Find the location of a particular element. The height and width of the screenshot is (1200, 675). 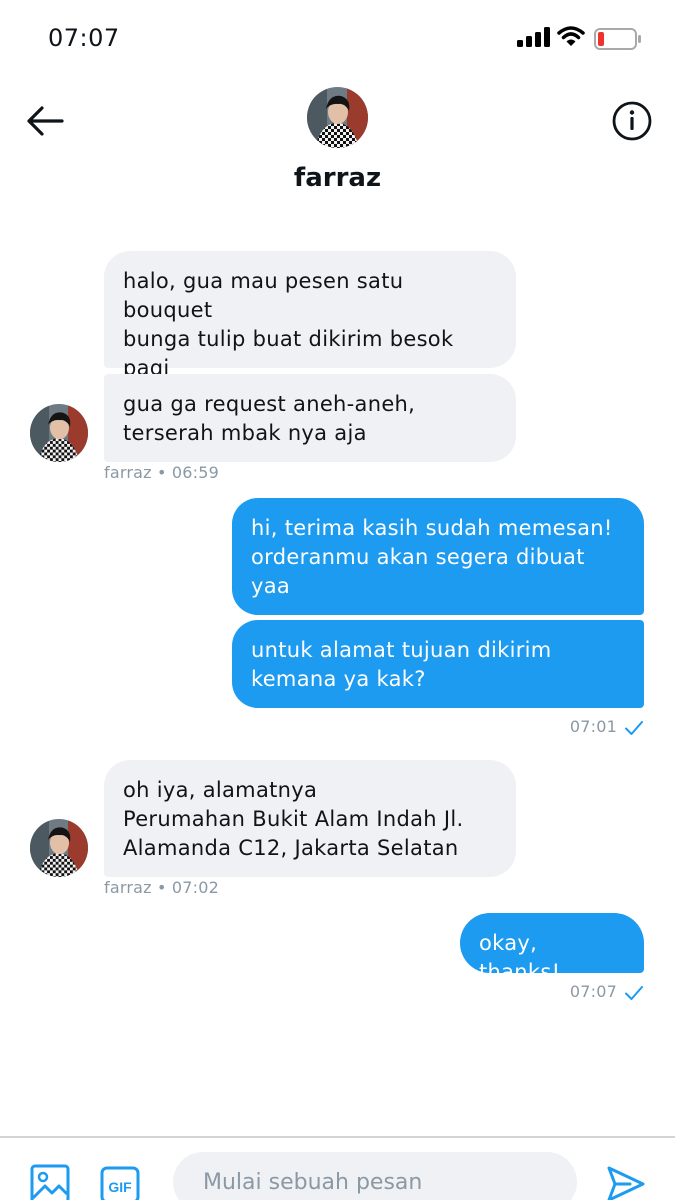

message-composer: GIF is located at coordinates (337, 1168).